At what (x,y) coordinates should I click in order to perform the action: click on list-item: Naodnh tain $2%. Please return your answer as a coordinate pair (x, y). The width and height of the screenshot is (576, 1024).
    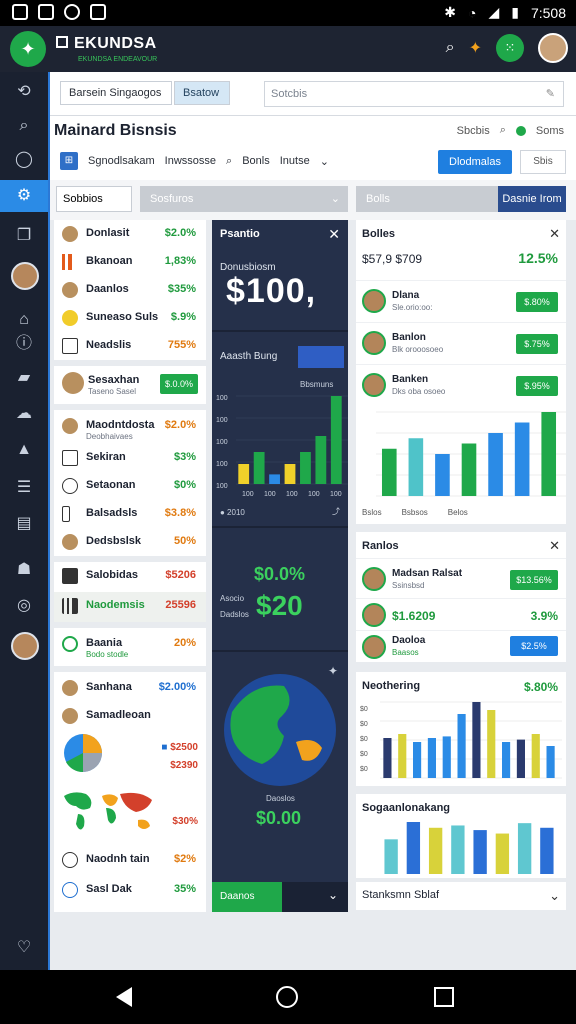
    Looking at the image, I should click on (130, 860).